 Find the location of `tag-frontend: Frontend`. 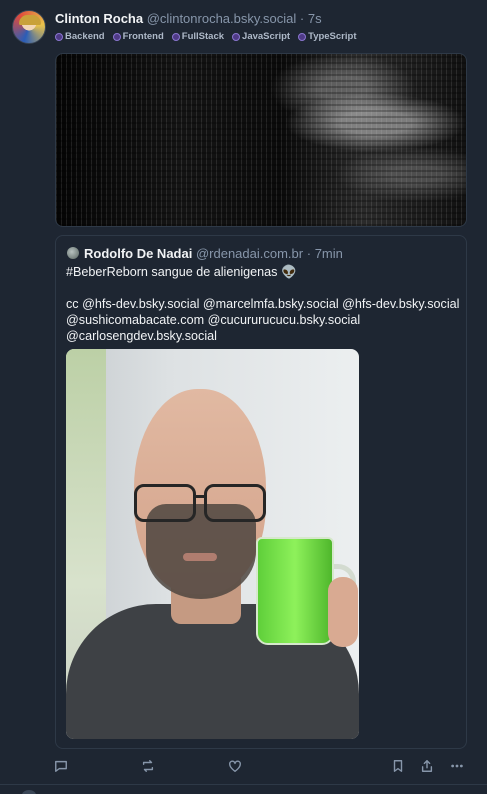

tag-frontend: Frontend is located at coordinates (138, 36).